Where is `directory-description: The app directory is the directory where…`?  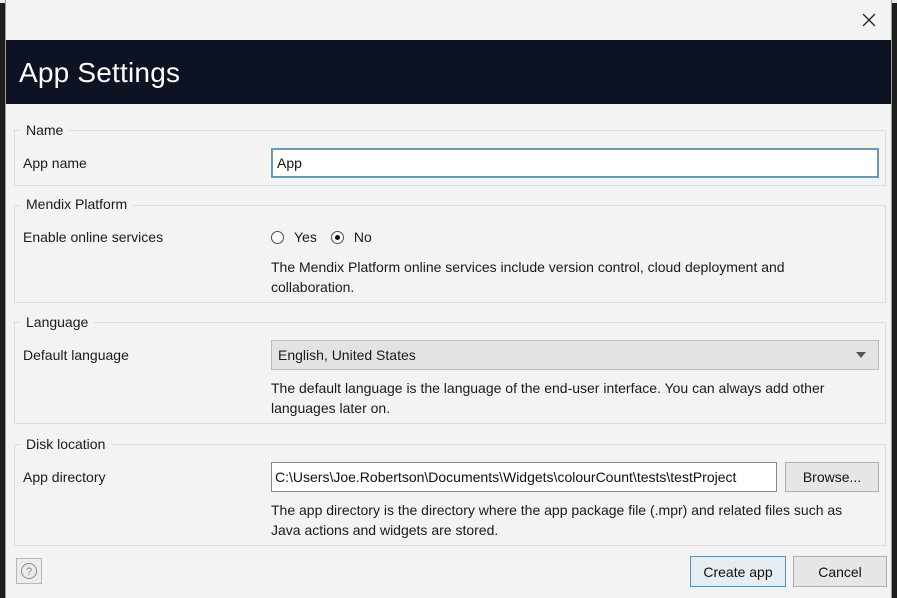 directory-description: The app directory is the directory where… is located at coordinates (557, 520).